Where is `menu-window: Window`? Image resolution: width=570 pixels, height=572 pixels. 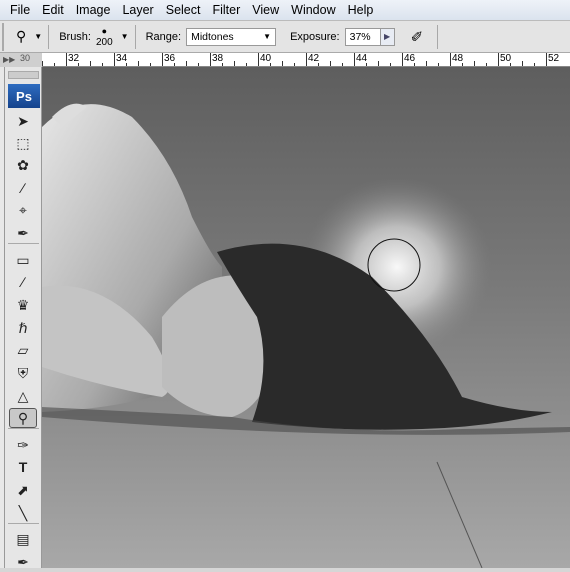 menu-window: Window is located at coordinates (313, 10).